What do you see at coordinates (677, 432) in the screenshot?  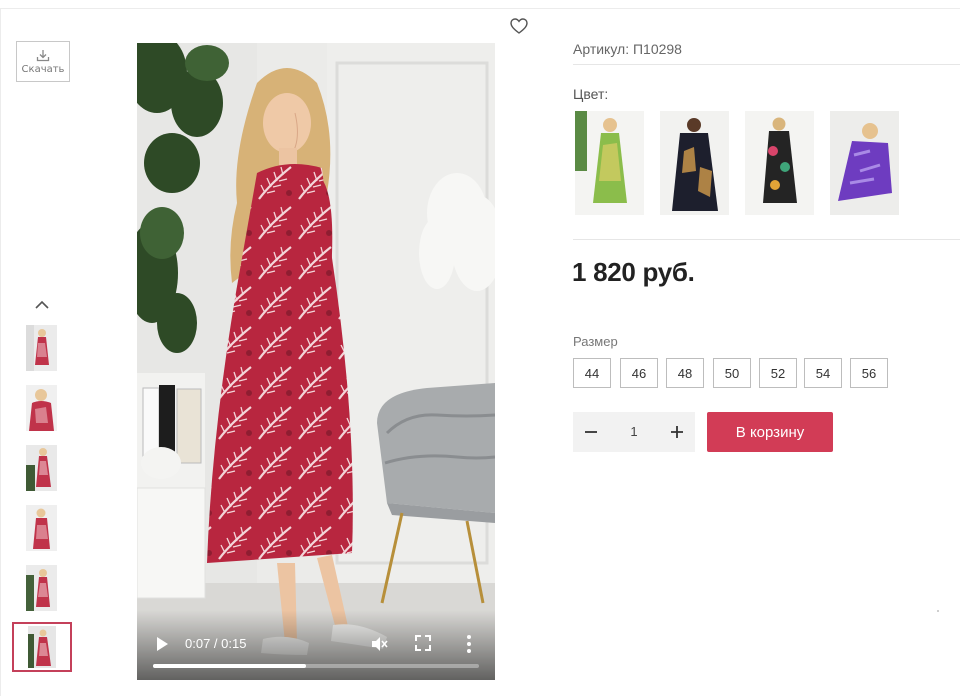 I see `plus-icon` at bounding box center [677, 432].